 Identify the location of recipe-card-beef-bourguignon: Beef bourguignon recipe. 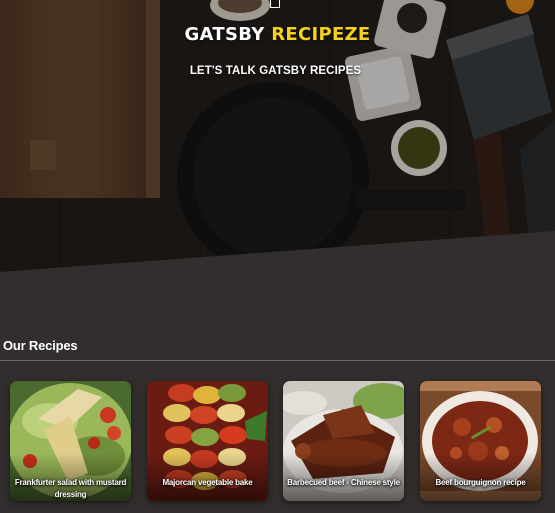
(480, 441).